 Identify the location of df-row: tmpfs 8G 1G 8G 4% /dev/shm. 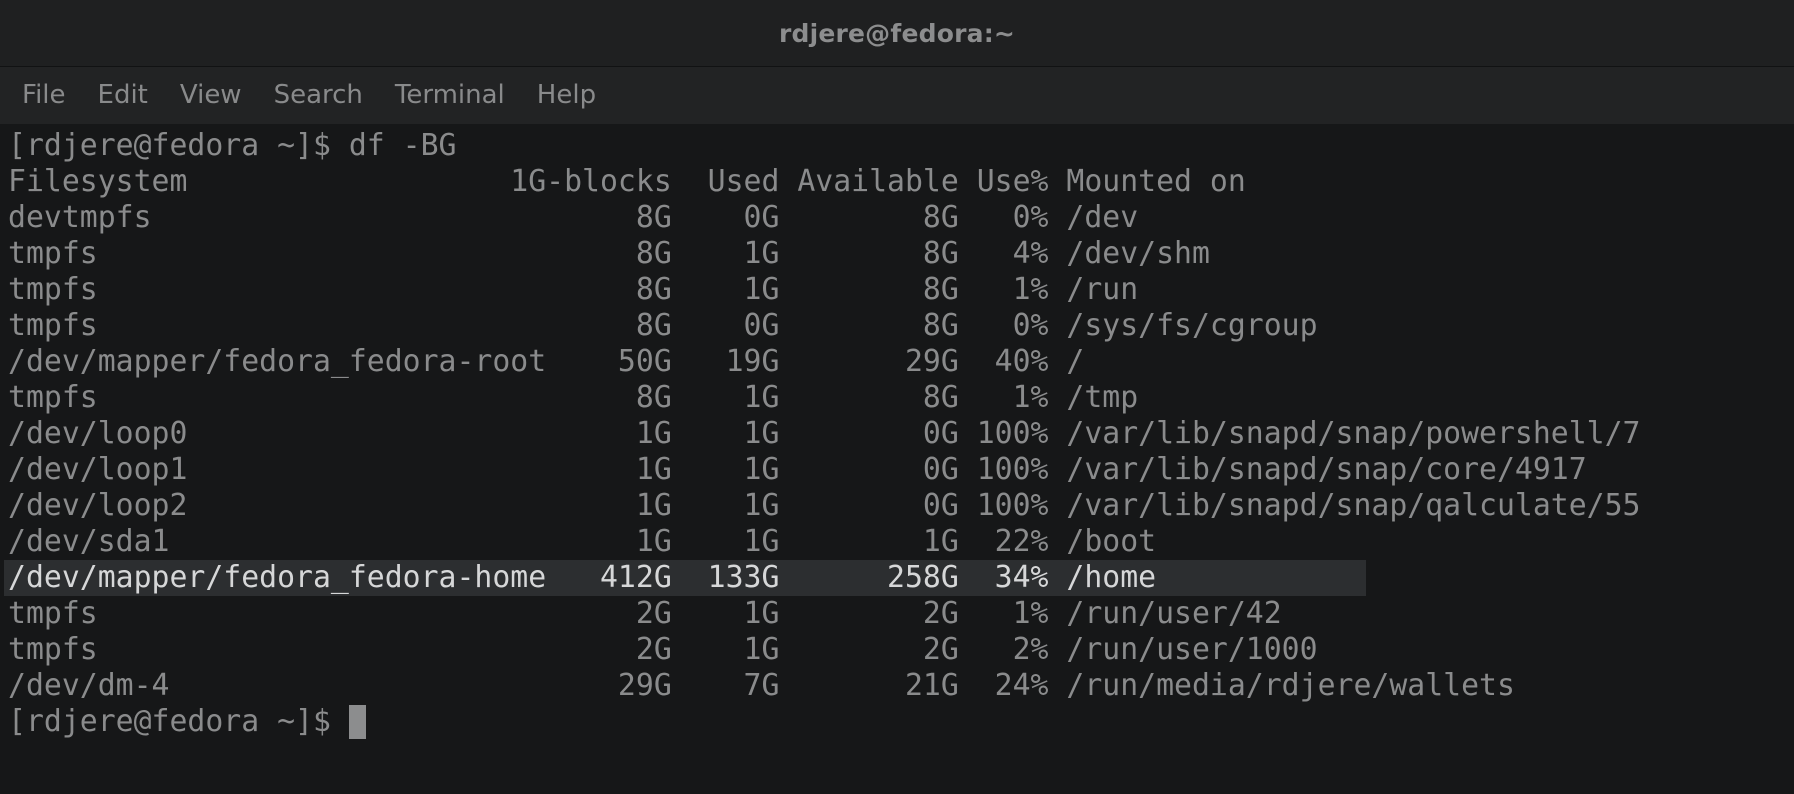
(609, 253).